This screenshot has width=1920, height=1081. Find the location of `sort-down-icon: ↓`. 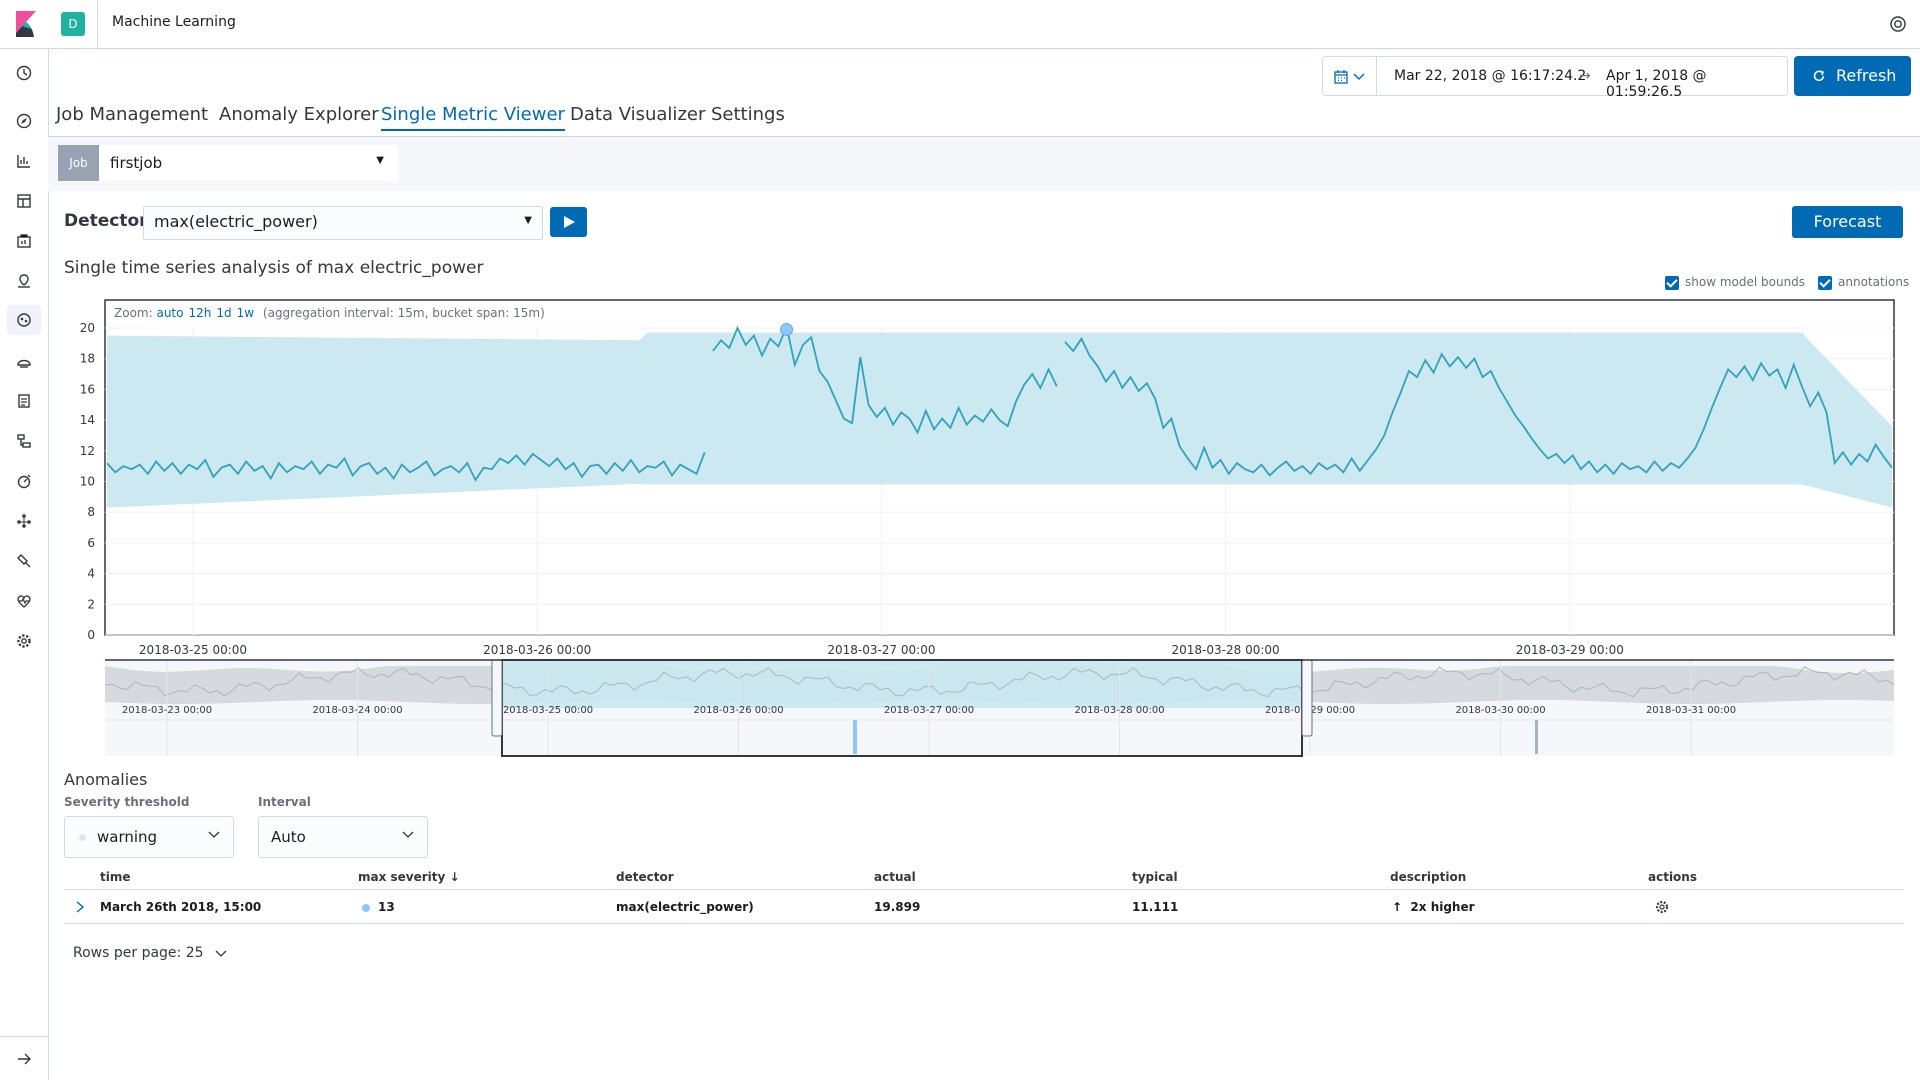

sort-down-icon: ↓ is located at coordinates (454, 877).